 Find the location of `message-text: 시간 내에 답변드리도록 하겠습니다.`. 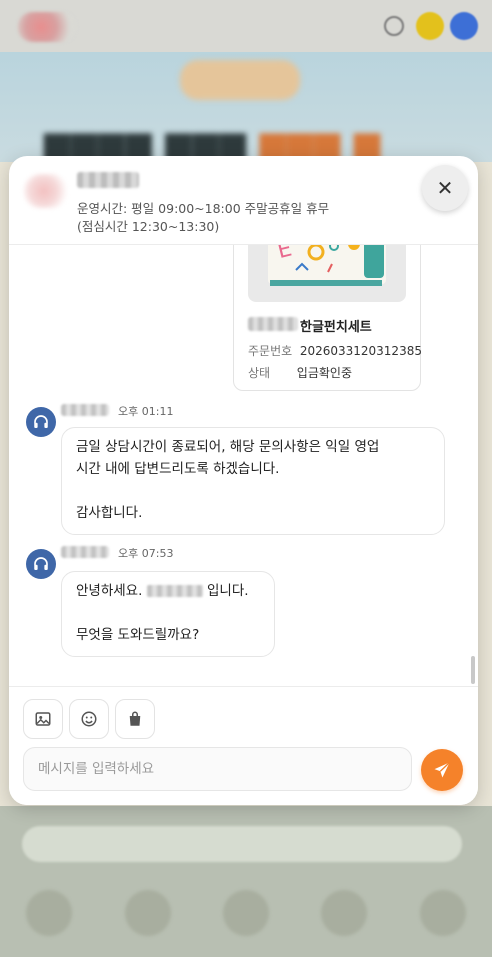

message-text: 시간 내에 답변드리도록 하겠습니다. is located at coordinates (178, 469).